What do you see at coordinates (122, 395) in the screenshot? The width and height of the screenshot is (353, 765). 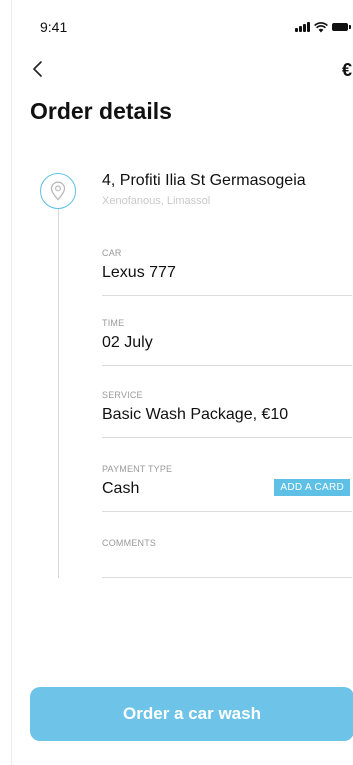 I see `service-label: SERVICE` at bounding box center [122, 395].